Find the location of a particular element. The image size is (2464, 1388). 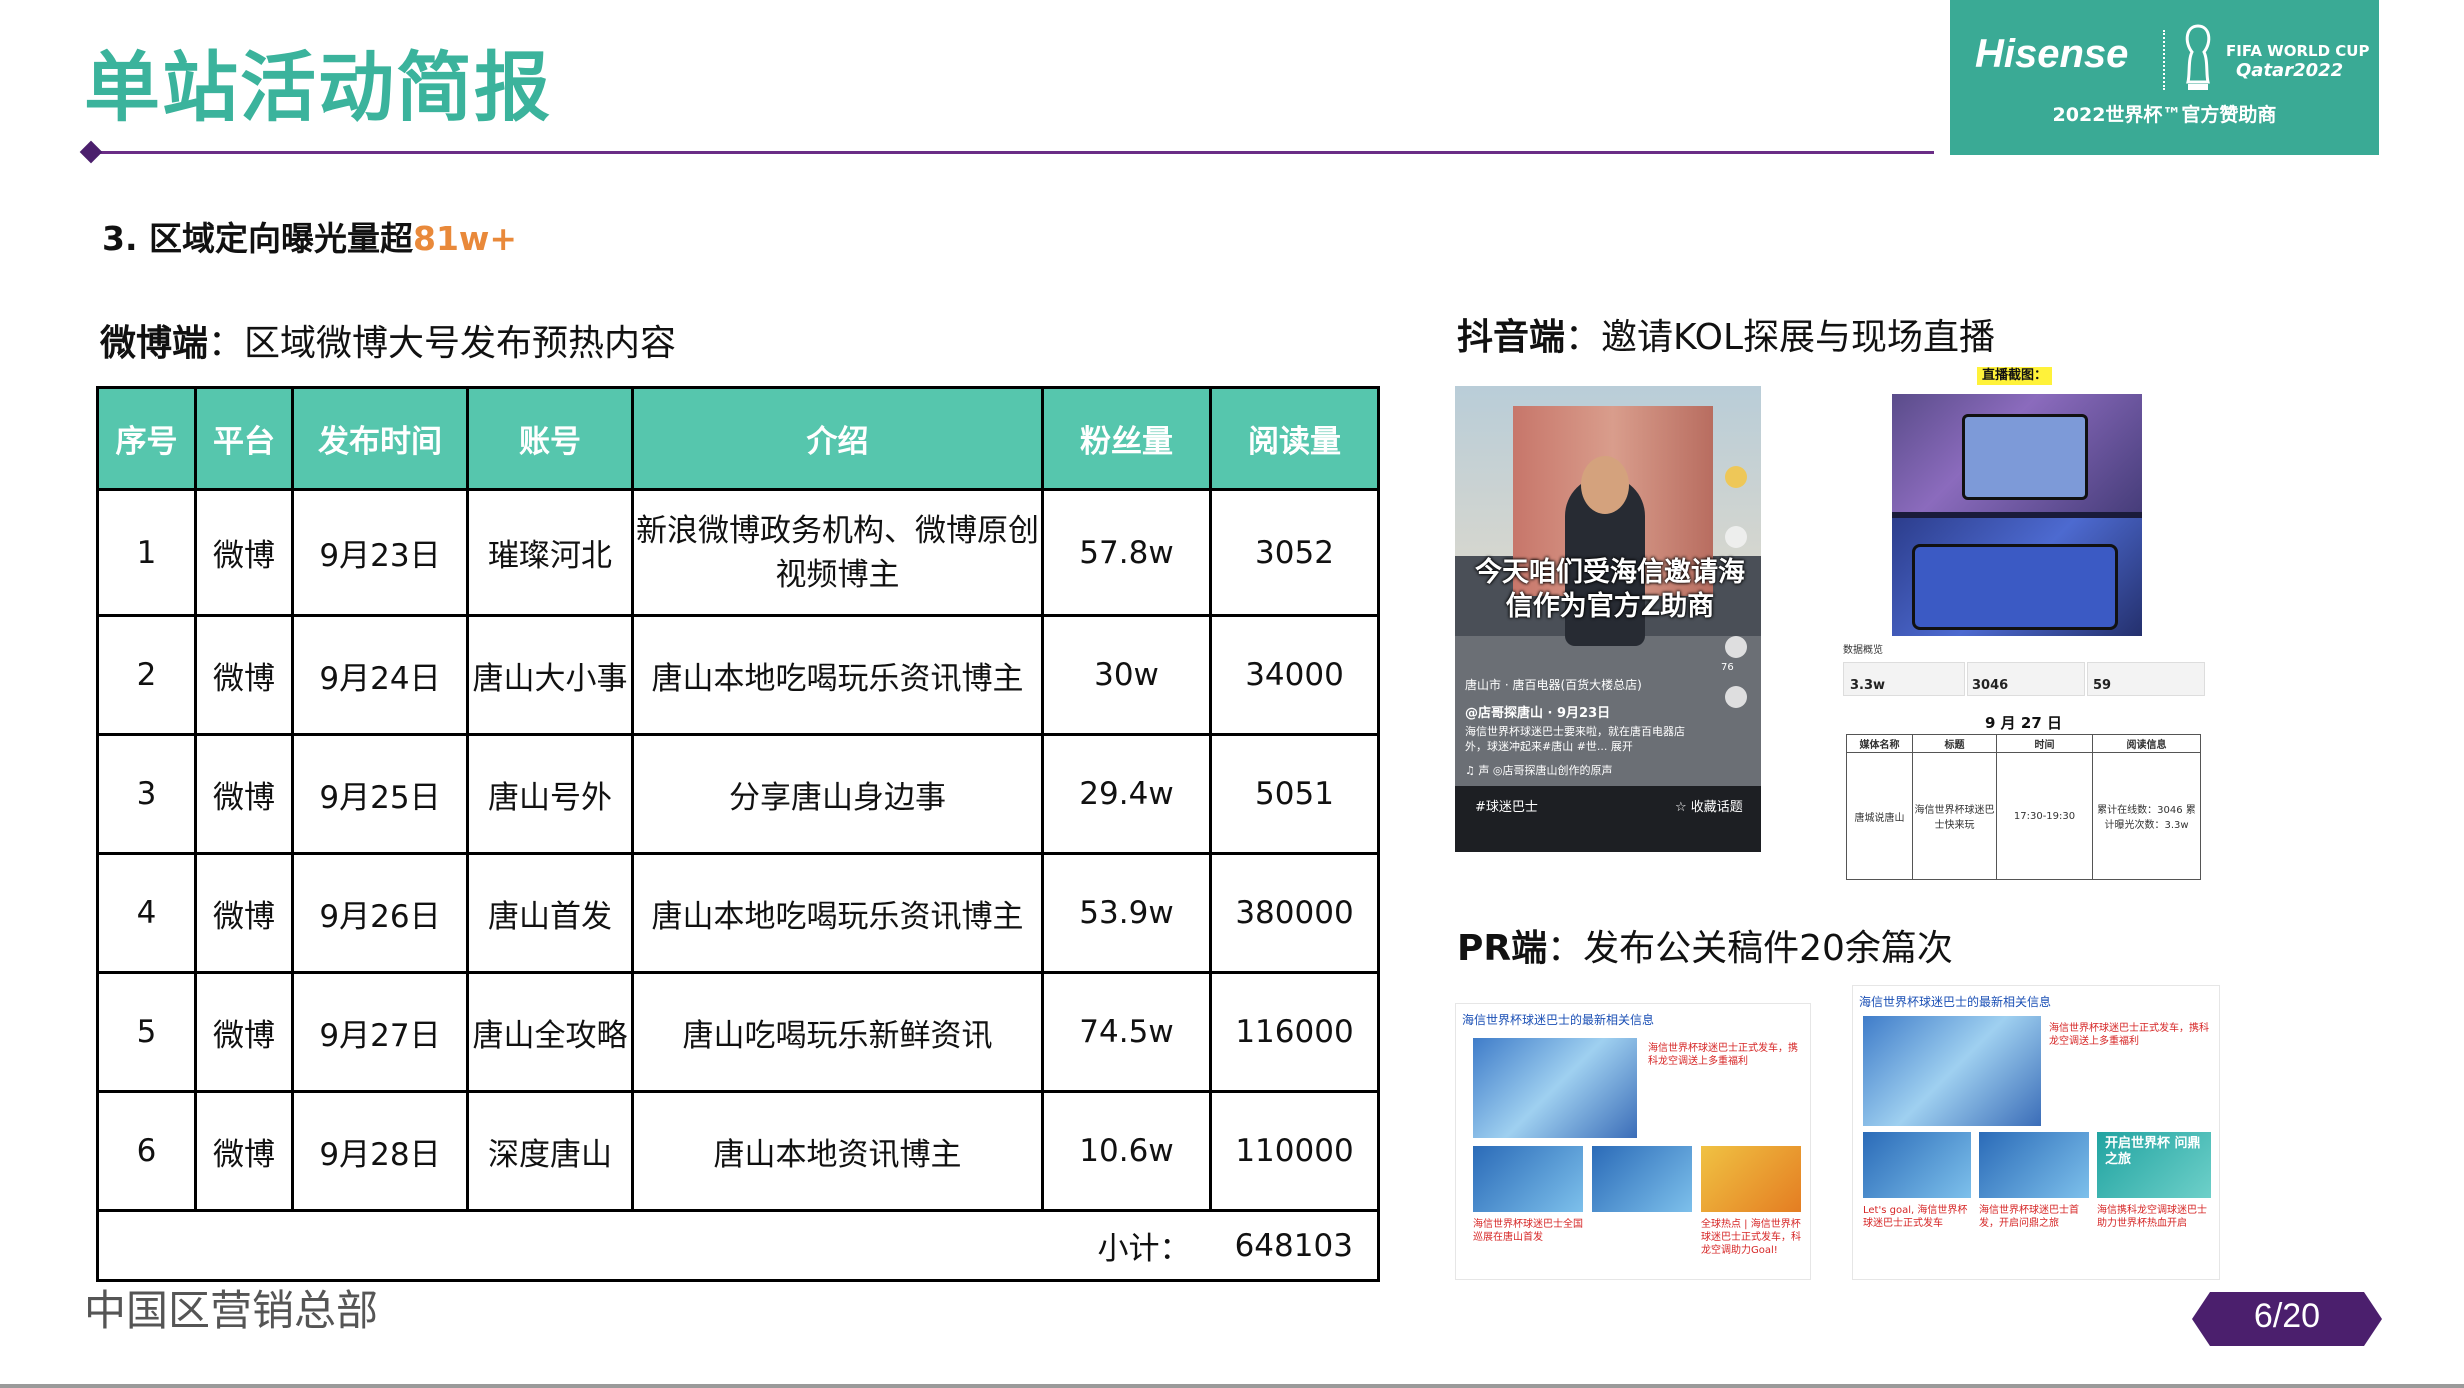

likes-count: 76 is located at coordinates (1727, 667).